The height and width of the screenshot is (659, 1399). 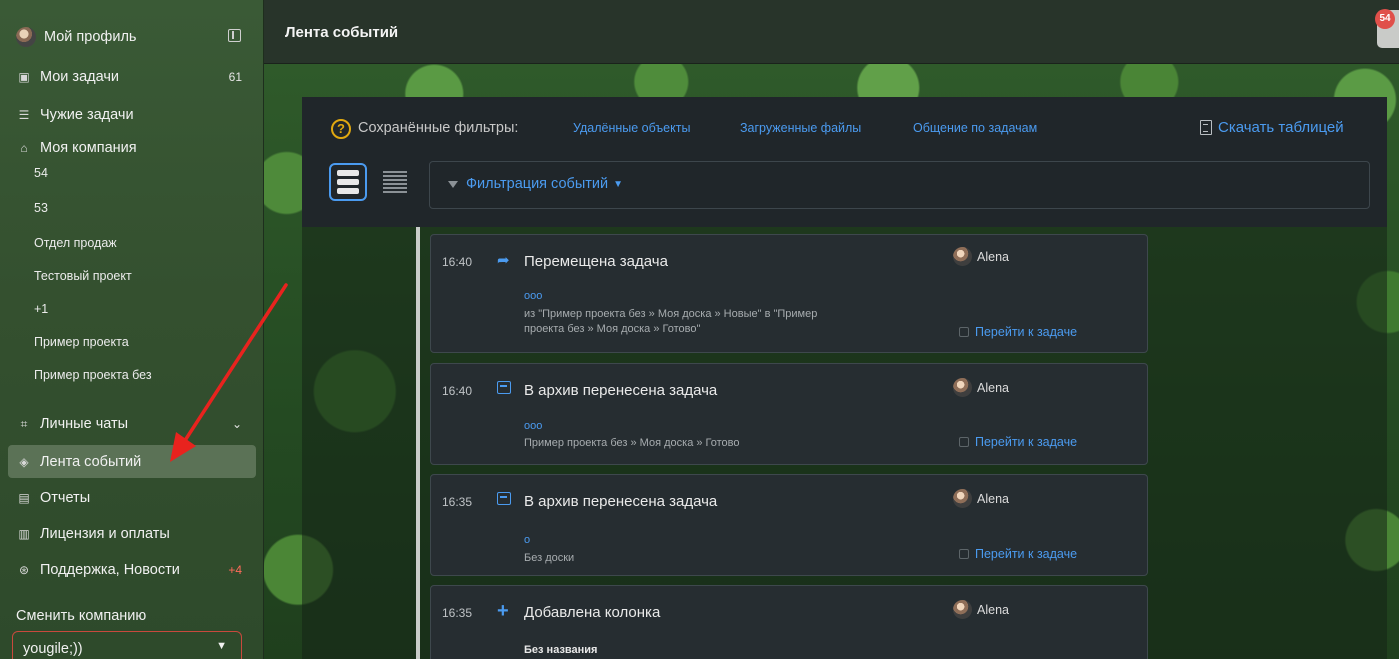 I want to click on sidebar-item-others-tasks: ☰ Чужие задачи, so click(x=132, y=115).